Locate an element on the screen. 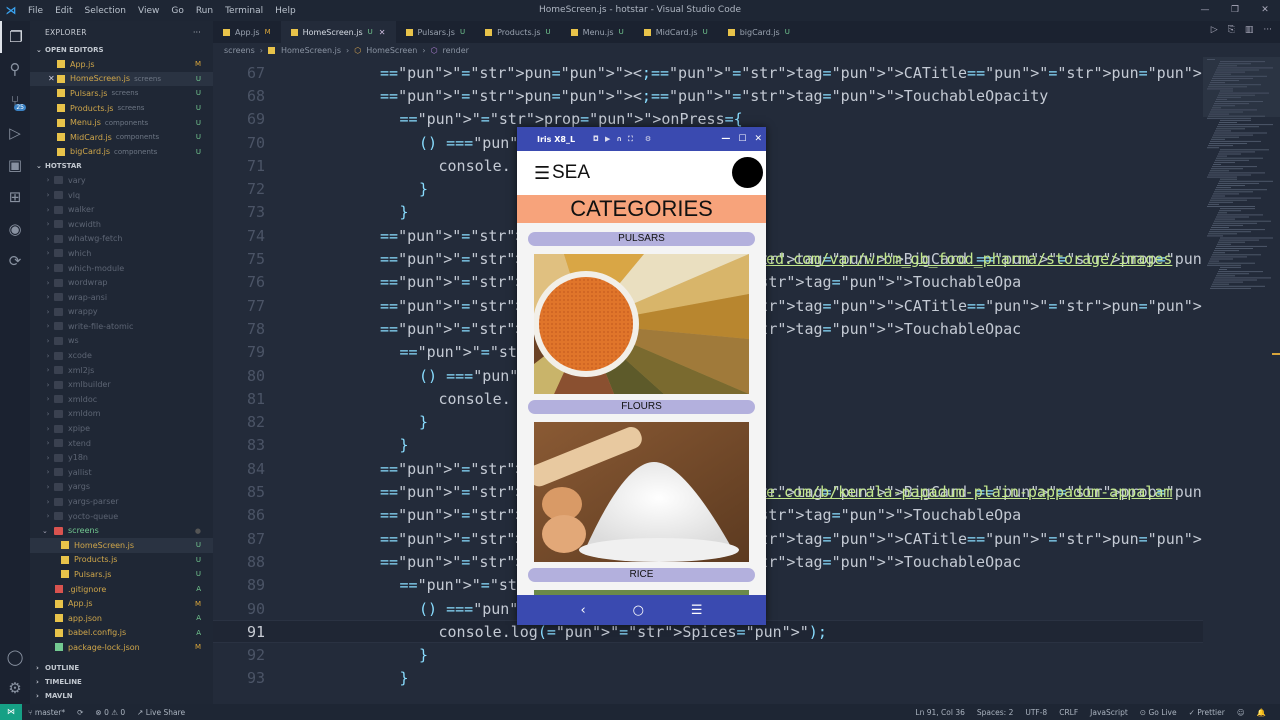  run-debug-icon: ▷ is located at coordinates (15, 133).